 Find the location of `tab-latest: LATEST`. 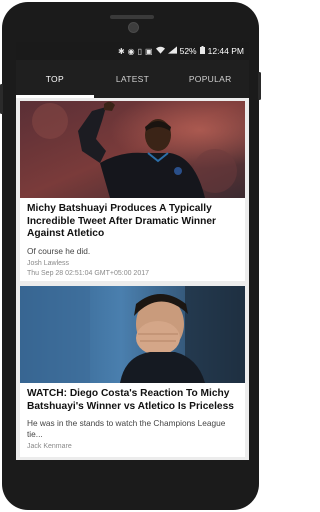

tab-latest: LATEST is located at coordinates (133, 79).